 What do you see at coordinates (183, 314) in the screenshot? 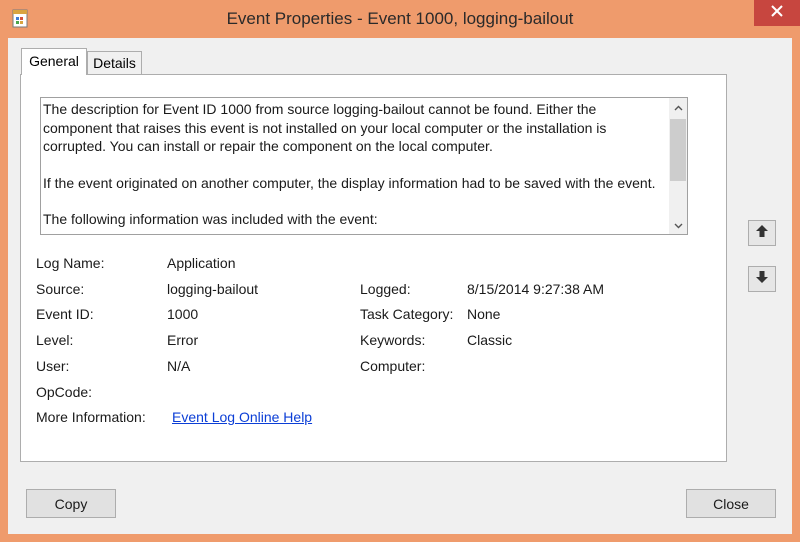
I see `event-id-value: 1000` at bounding box center [183, 314].